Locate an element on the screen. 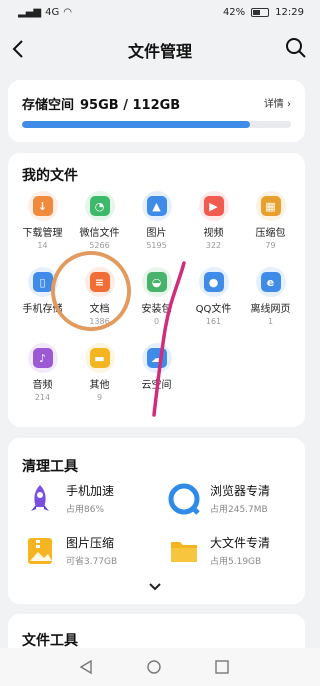  my-files-title: 我的文件 is located at coordinates (50, 176).